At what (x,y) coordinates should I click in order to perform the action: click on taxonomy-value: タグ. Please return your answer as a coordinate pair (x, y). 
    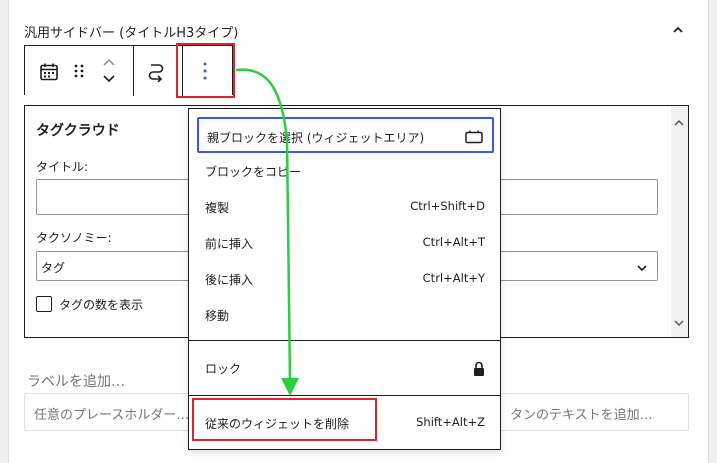
    Looking at the image, I should click on (53, 268).